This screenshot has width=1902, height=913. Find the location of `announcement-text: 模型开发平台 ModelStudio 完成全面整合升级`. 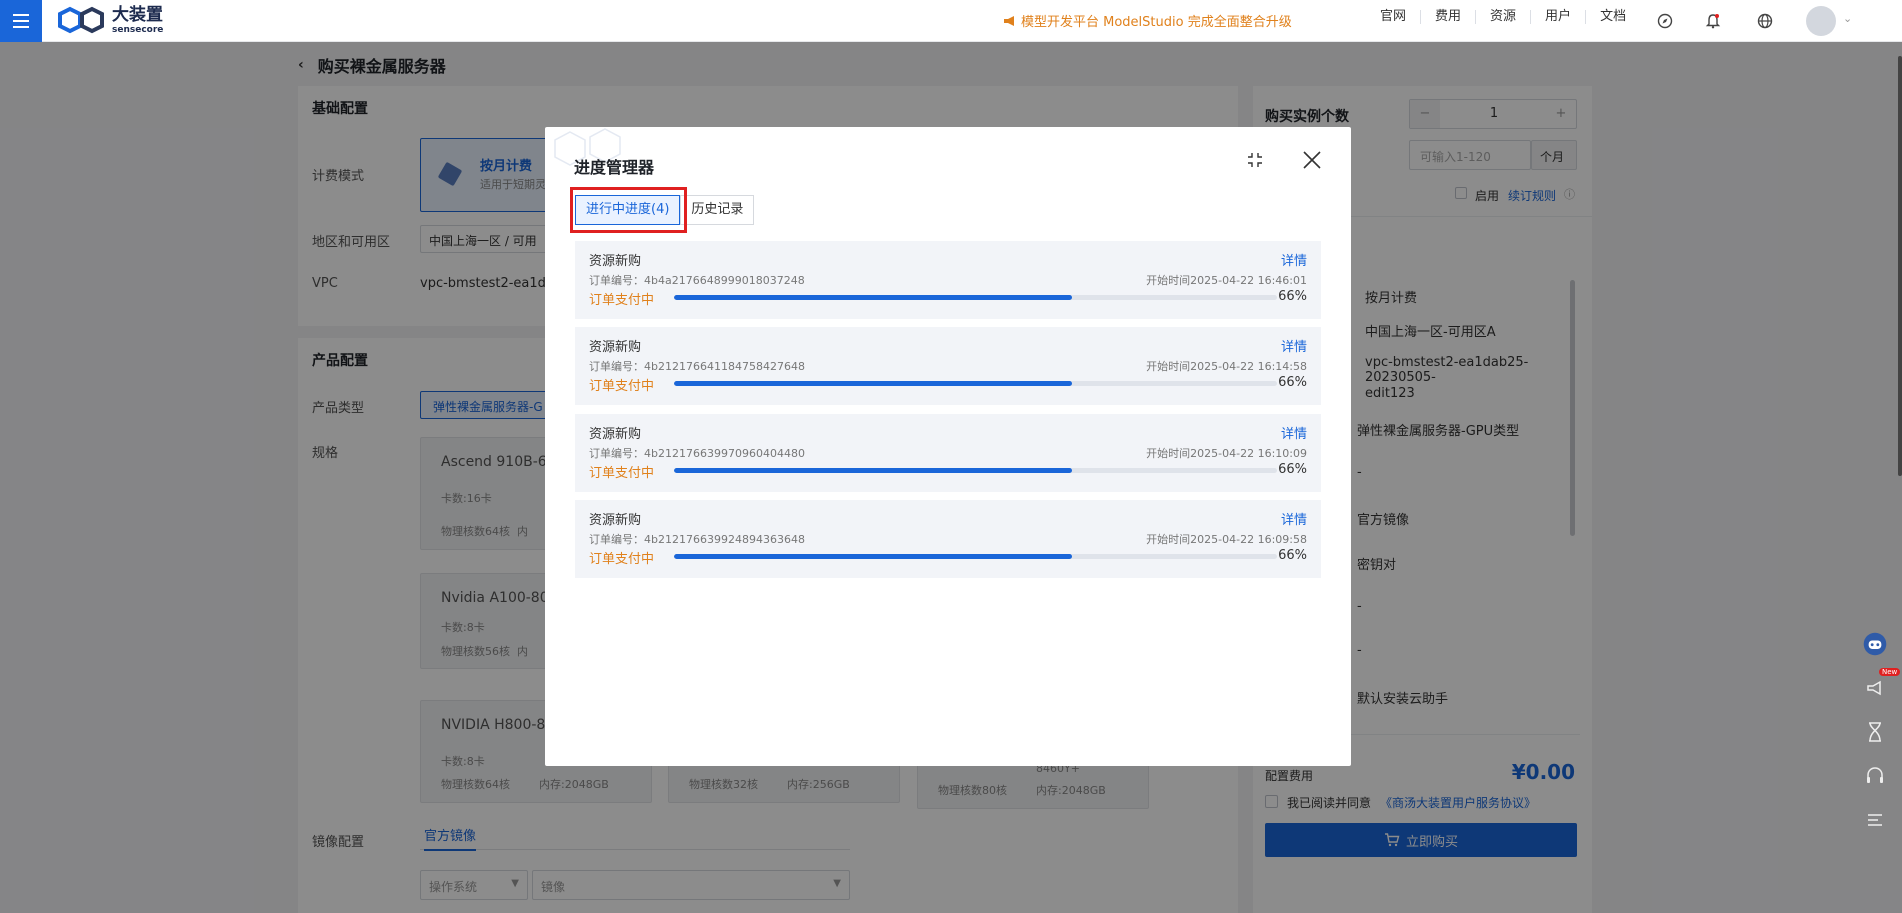

announcement-text: 模型开发平台 ModelStudio 完成全面整合升级 is located at coordinates (1156, 22).